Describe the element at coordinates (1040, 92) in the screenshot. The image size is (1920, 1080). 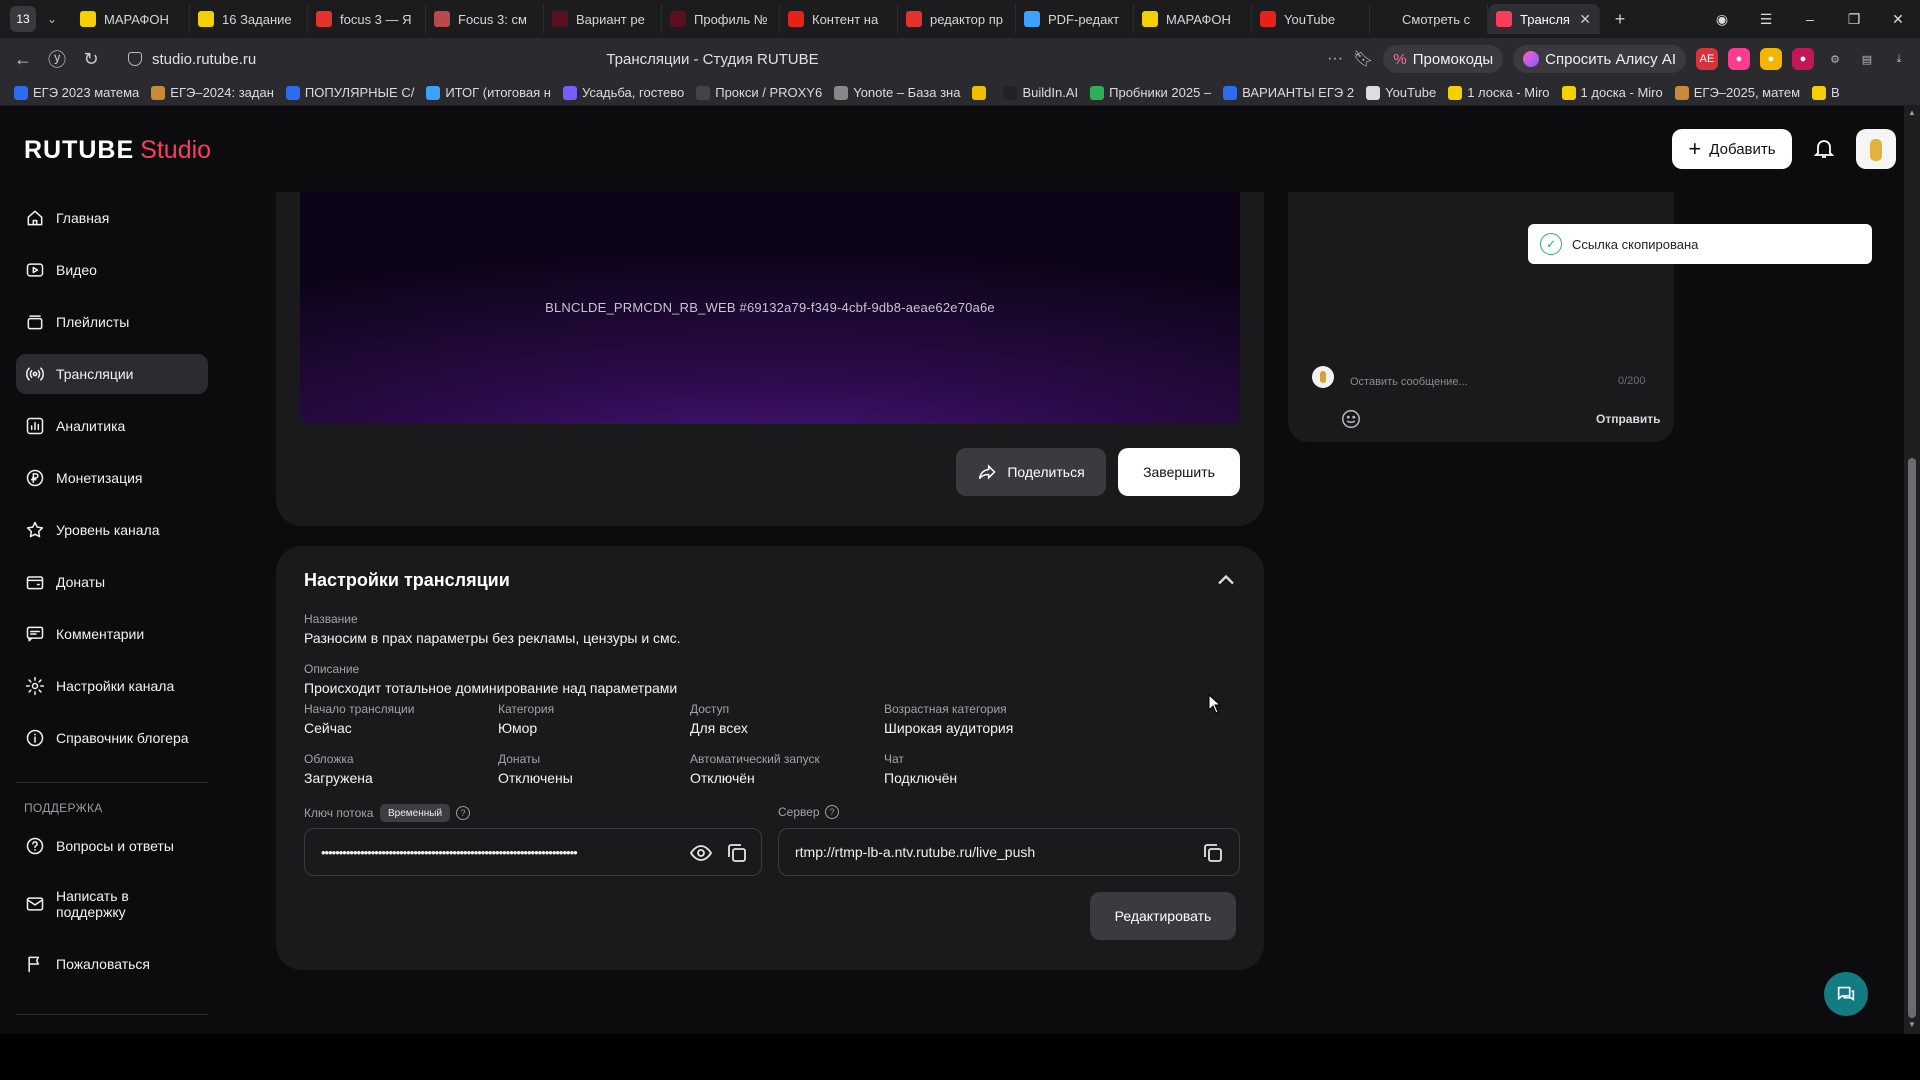
I see `bookmark-item: BuildIn.AI` at that location.